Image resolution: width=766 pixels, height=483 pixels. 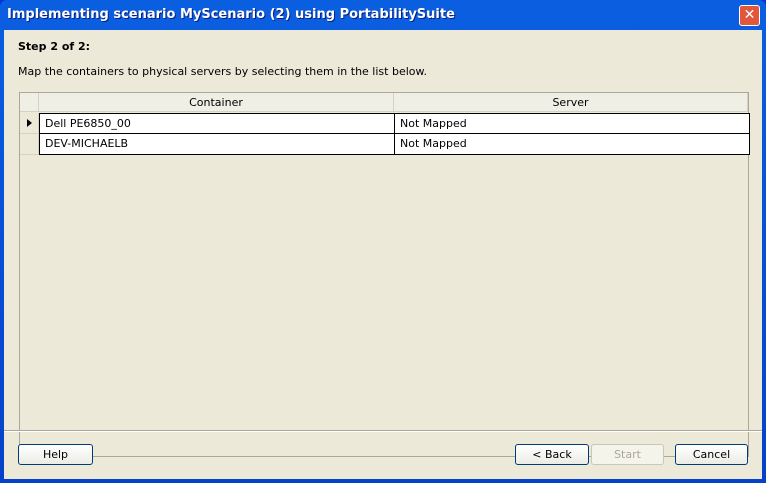 I want to click on table-row: Dell PE6850_00 Not Mapped, so click(x=385, y=123).